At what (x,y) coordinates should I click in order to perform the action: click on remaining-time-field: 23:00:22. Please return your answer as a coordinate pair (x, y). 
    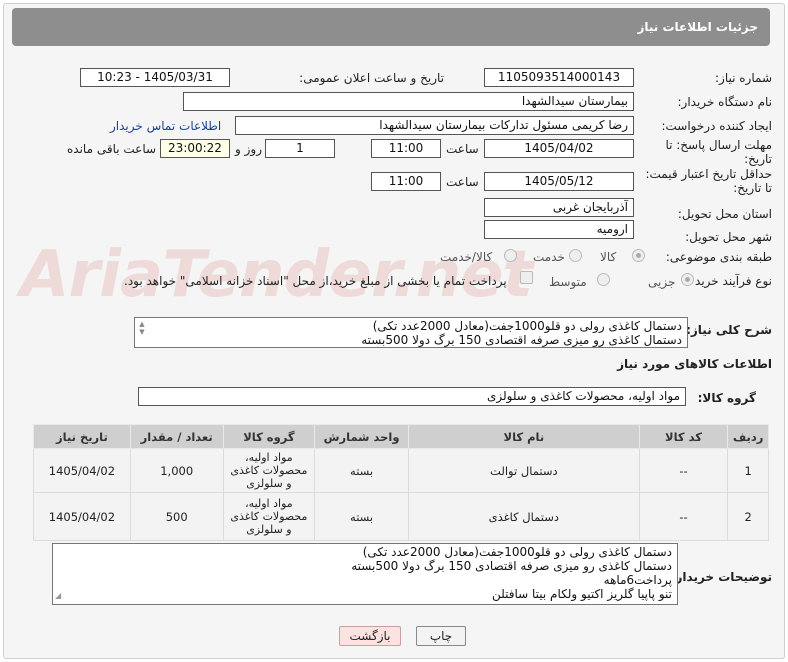
    Looking at the image, I should click on (195, 148).